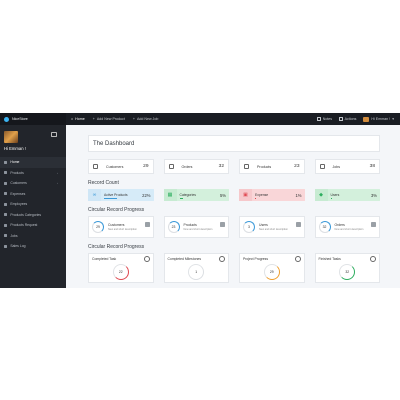  I want to click on circle-card-project-progress: Project Progress 29, so click(272, 268).